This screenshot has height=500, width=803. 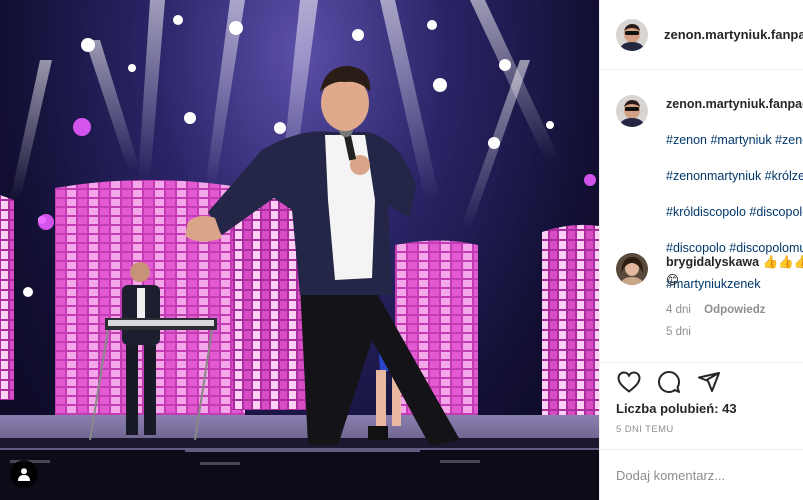 I want to click on add-comment-bar, so click(x=701, y=474).